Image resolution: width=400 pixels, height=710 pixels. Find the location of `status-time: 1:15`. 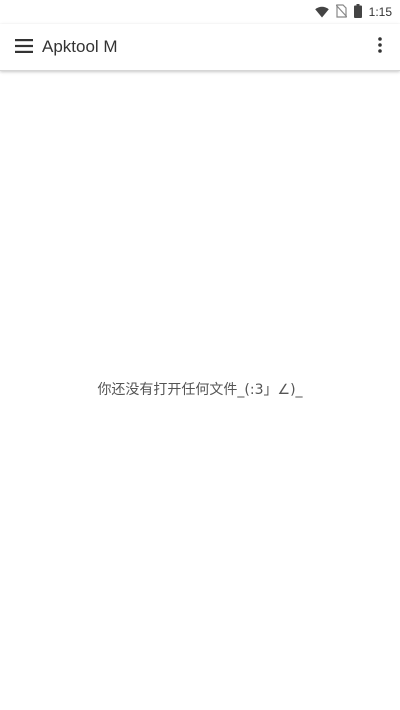

status-time: 1:15 is located at coordinates (380, 12).